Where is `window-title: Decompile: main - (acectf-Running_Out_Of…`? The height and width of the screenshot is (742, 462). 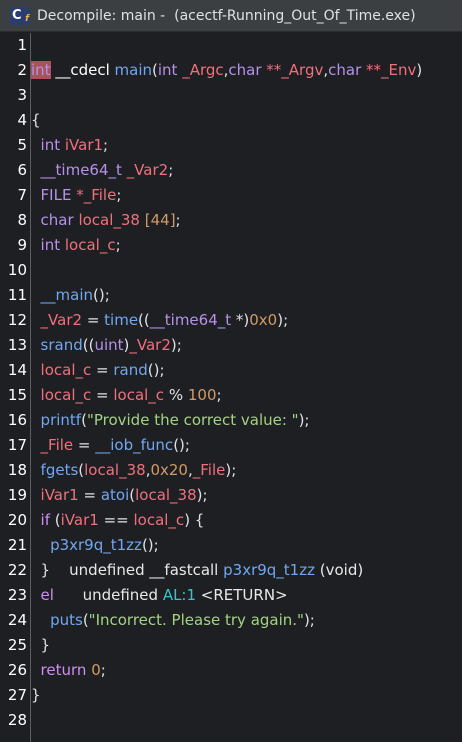 window-title: Decompile: main - (acectf-Running_Out_Of… is located at coordinates (226, 16).